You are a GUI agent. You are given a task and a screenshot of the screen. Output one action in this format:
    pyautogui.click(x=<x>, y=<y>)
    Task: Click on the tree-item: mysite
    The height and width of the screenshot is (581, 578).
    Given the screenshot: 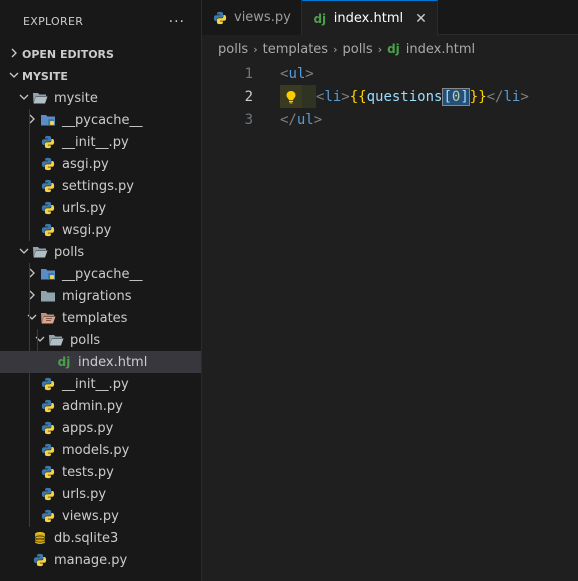 What is the action you would take?
    pyautogui.click(x=100, y=98)
    